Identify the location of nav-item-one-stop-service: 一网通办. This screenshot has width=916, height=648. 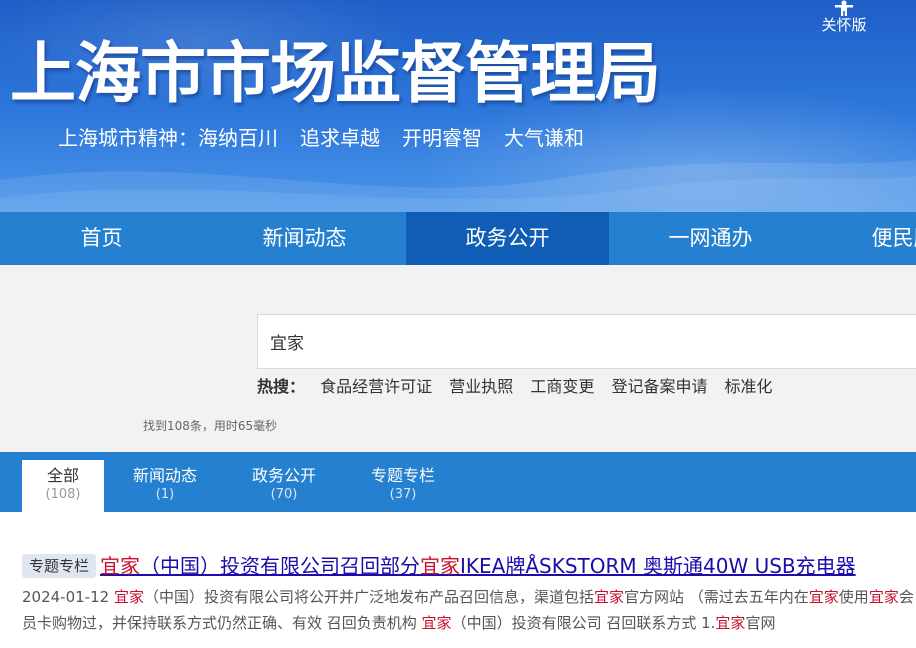
(710, 238).